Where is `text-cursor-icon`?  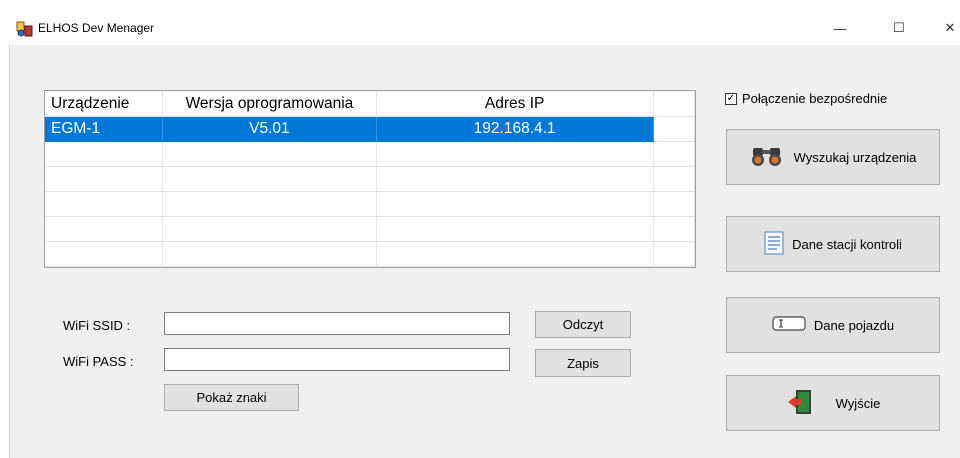
text-cursor-icon is located at coordinates (789, 325).